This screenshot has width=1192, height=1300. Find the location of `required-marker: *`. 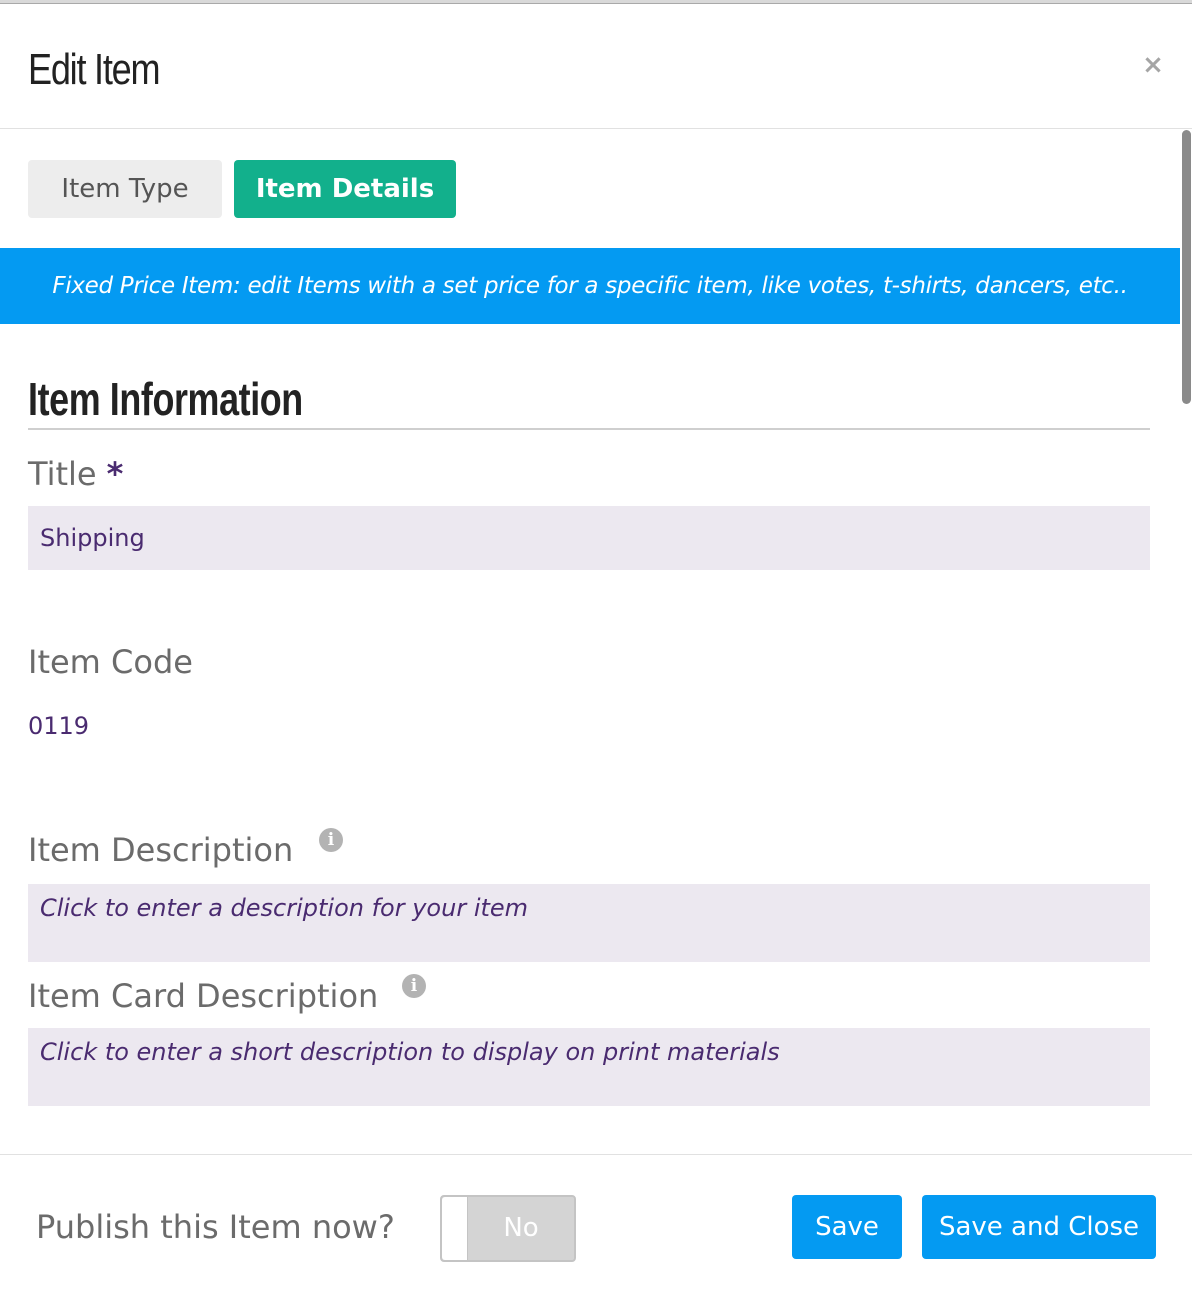

required-marker: * is located at coordinates (115, 474).